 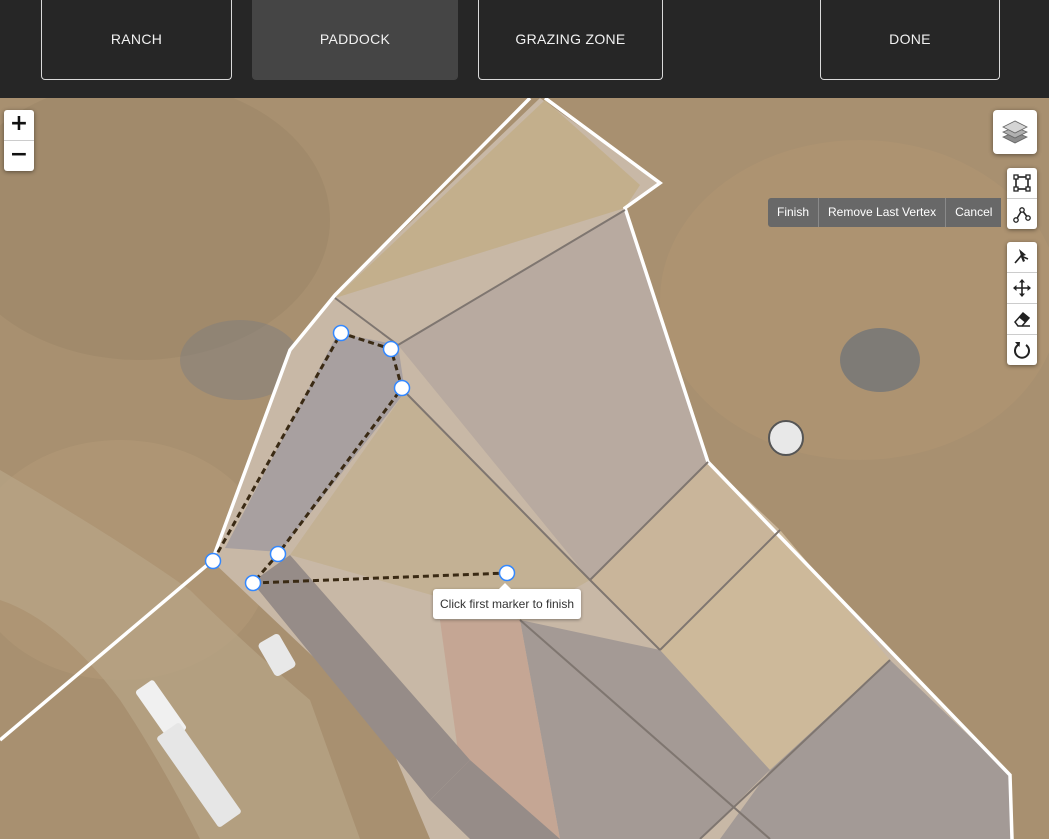 I want to click on grazing-zone-button: GRAZING ZONE, so click(x=570, y=40).